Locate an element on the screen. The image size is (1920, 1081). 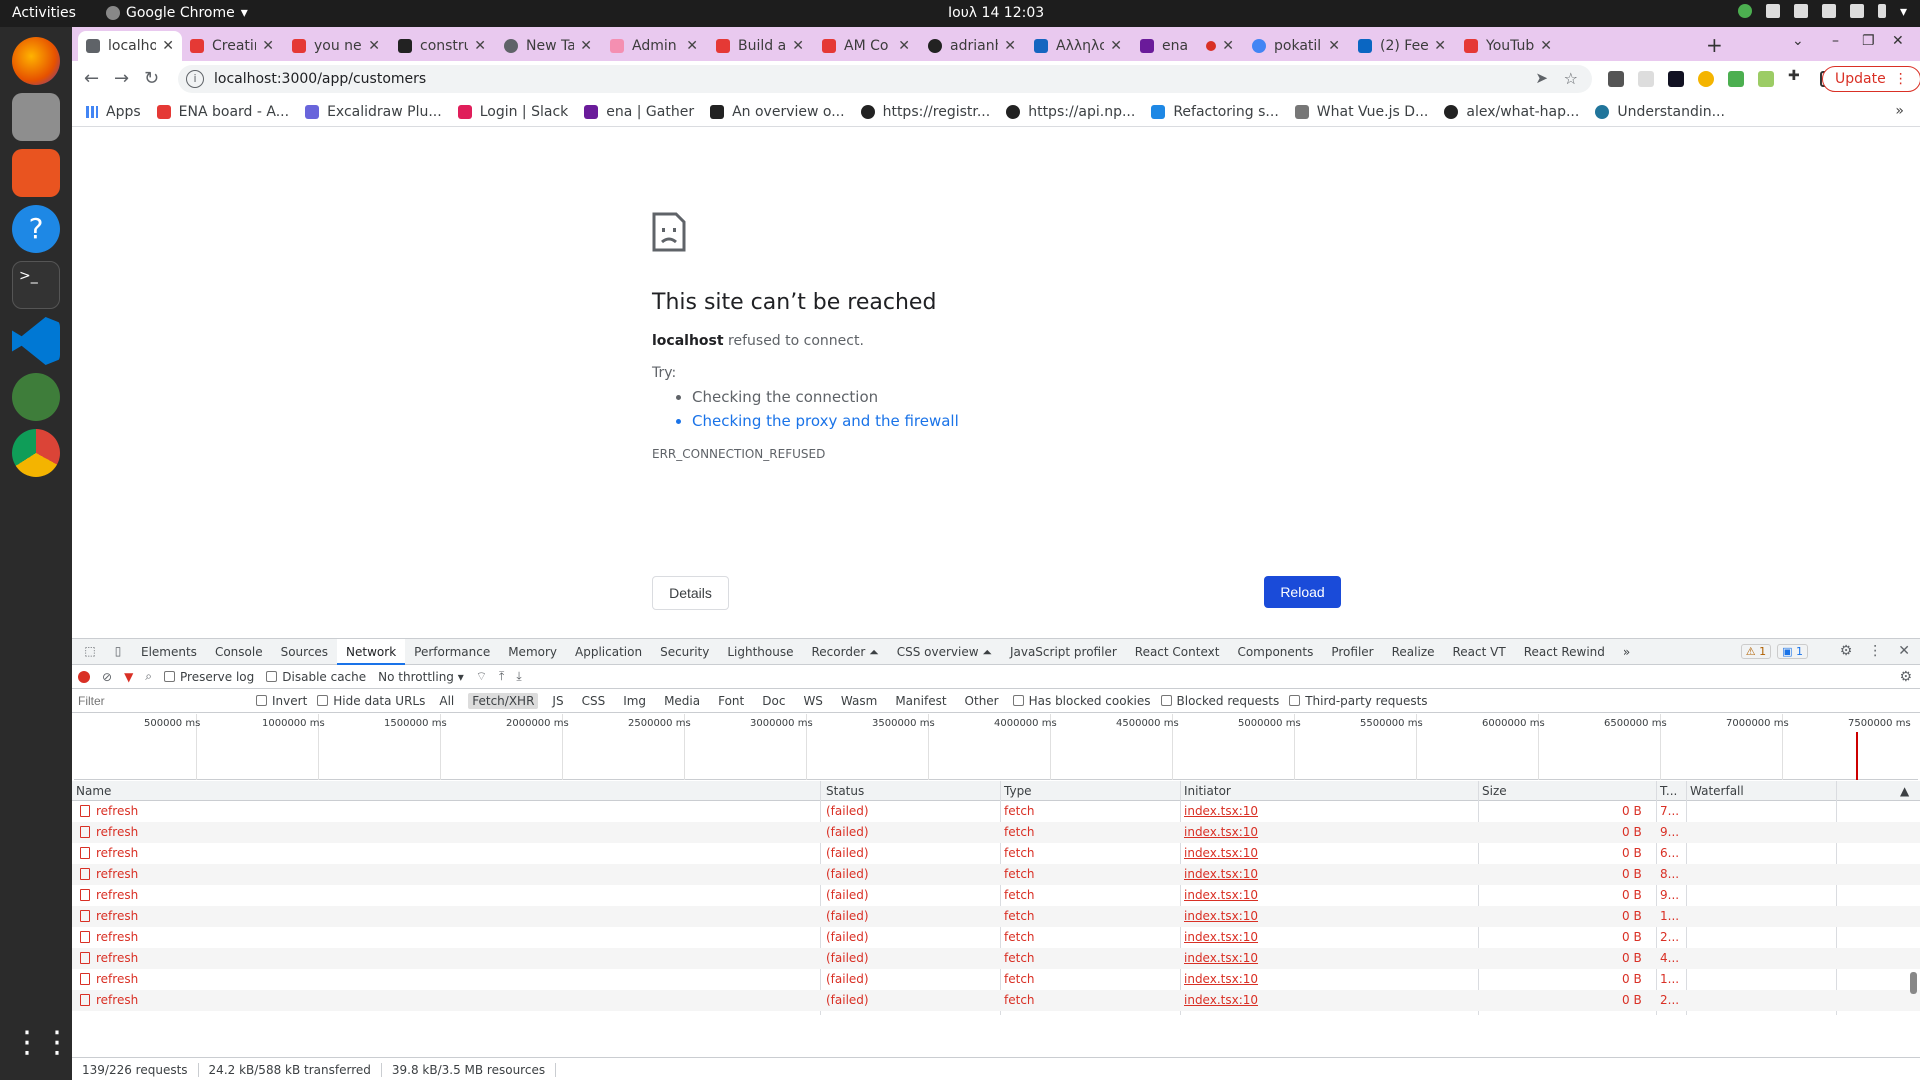
tab-memory: Memory is located at coordinates (532, 652).